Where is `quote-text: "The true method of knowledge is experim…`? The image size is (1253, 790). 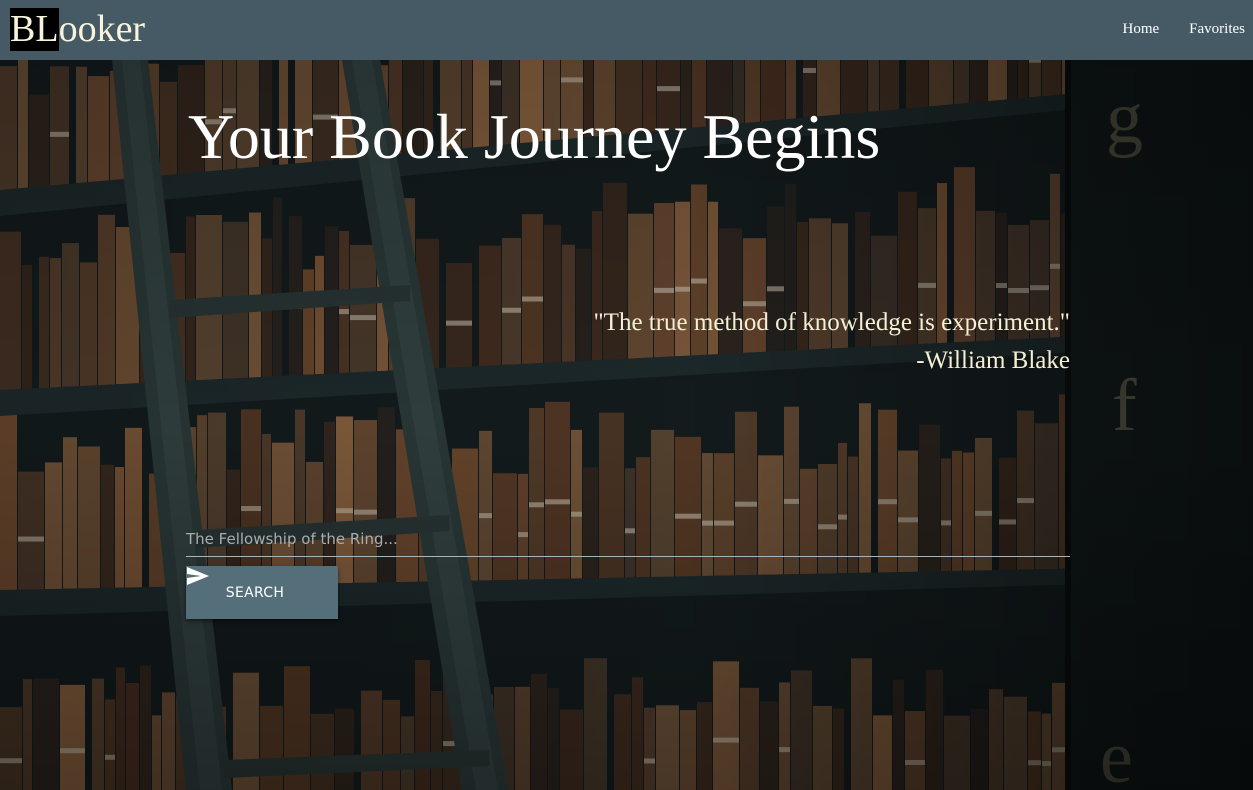
quote-text: "The true method of knowledge is experim… is located at coordinates (831, 322).